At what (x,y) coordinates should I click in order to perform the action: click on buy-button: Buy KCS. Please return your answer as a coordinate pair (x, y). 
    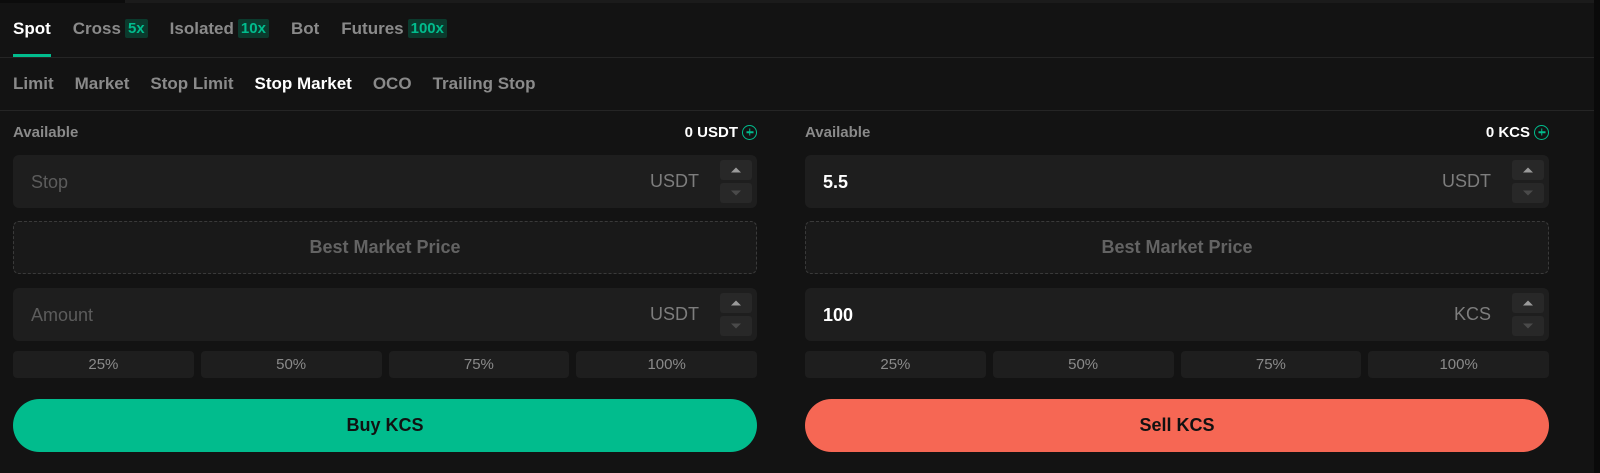
    Looking at the image, I should click on (385, 425).